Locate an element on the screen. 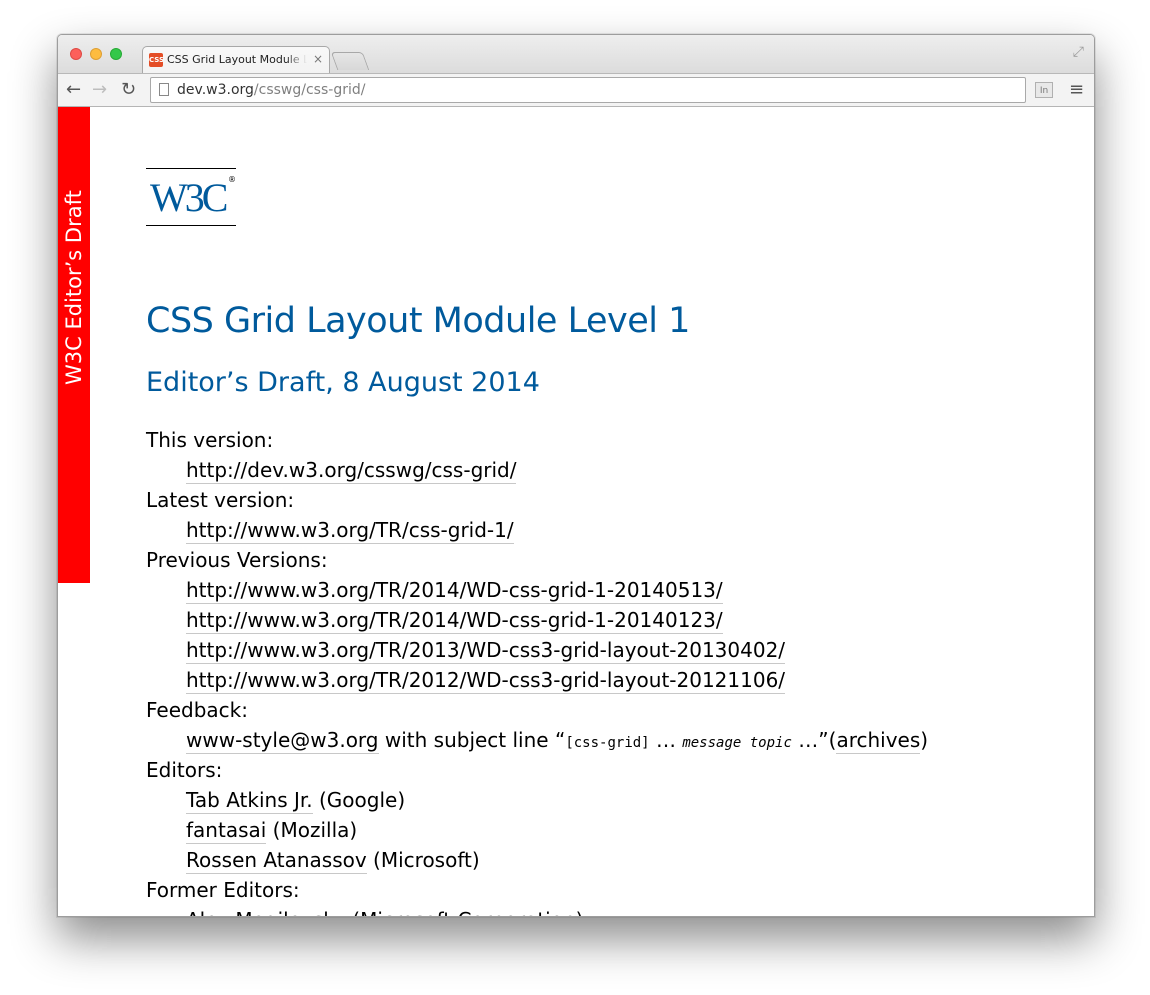 Image resolution: width=1150 pixels, height=995 pixels. css-favicon-icon: CSS is located at coordinates (156, 60).